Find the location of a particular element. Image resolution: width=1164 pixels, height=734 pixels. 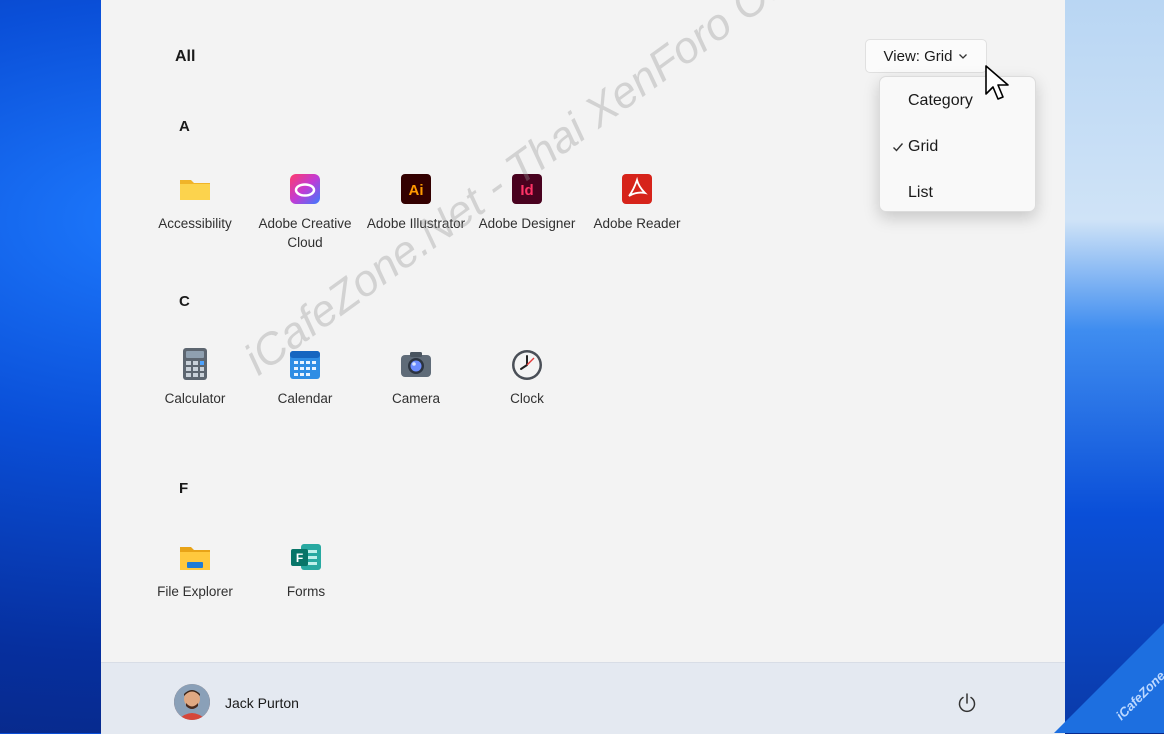

app-forms: F Forms is located at coordinates (306, 570).